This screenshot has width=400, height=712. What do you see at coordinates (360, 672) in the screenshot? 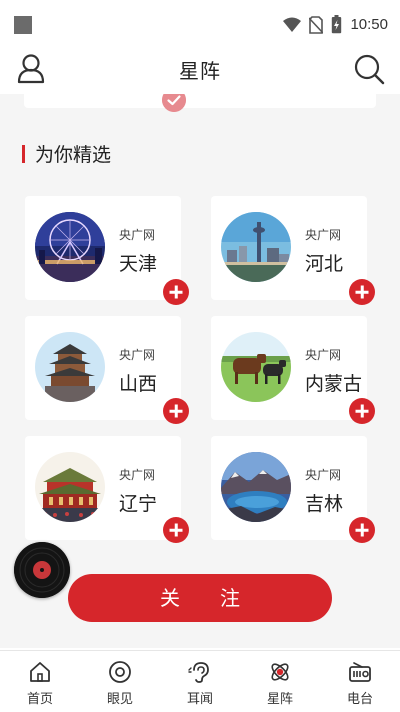
I see `radio-icon` at bounding box center [360, 672].